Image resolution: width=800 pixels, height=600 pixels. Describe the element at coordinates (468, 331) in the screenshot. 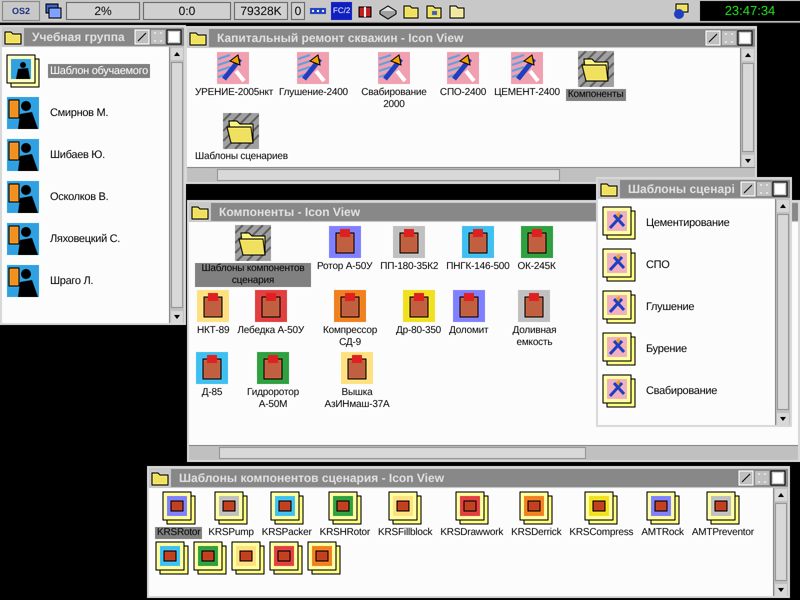

I see `icon-label: Доломит` at that location.